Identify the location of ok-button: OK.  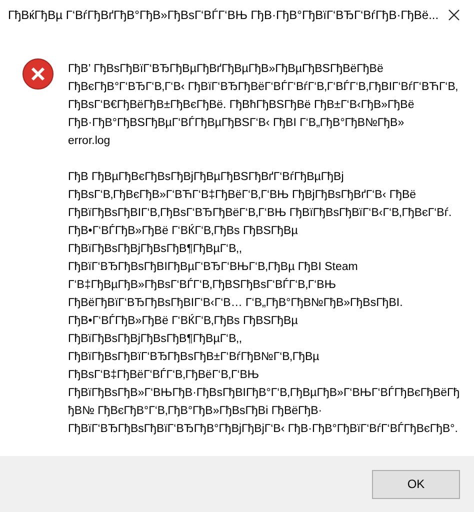
(416, 484).